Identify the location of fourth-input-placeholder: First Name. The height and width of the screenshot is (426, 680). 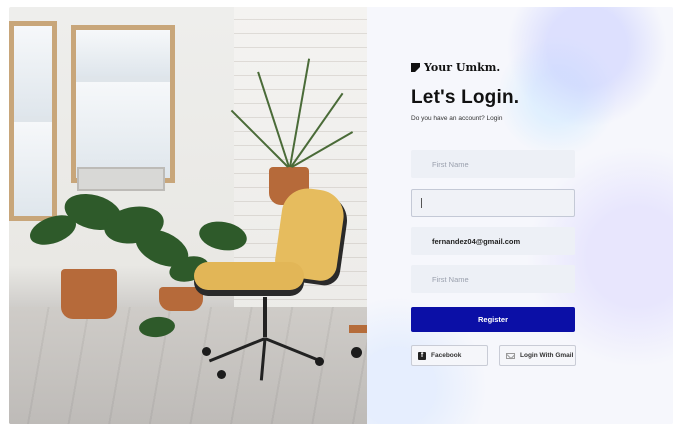
(450, 279).